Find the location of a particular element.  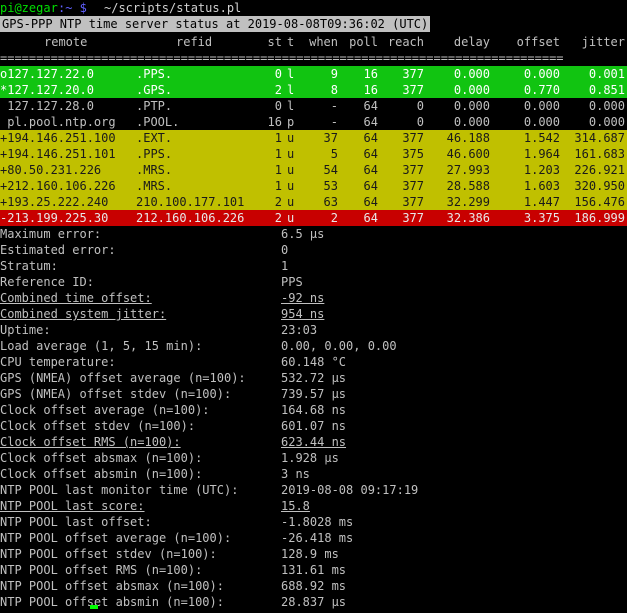

stat-label: NTP POOL last offset: is located at coordinates (76, 522).